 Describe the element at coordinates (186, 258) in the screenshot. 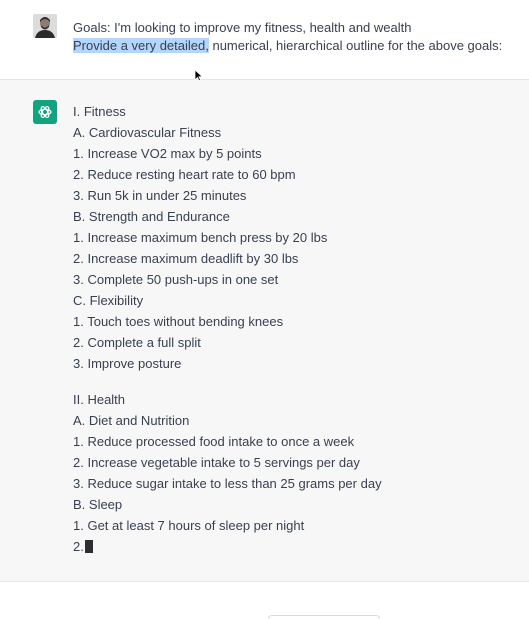

I see `outline-line-text: 2. Increase maximum deadlift by 30 lbs` at that location.